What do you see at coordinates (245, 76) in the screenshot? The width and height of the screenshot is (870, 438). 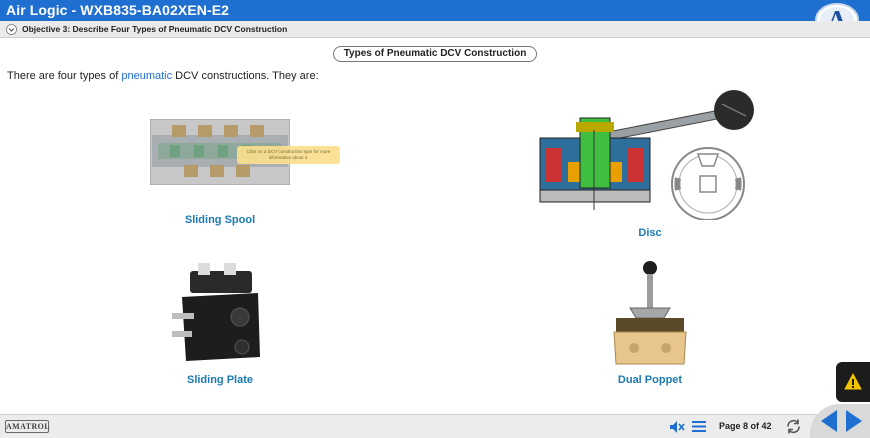 I see `intro-after: DCV constructions. They are:` at bounding box center [245, 76].